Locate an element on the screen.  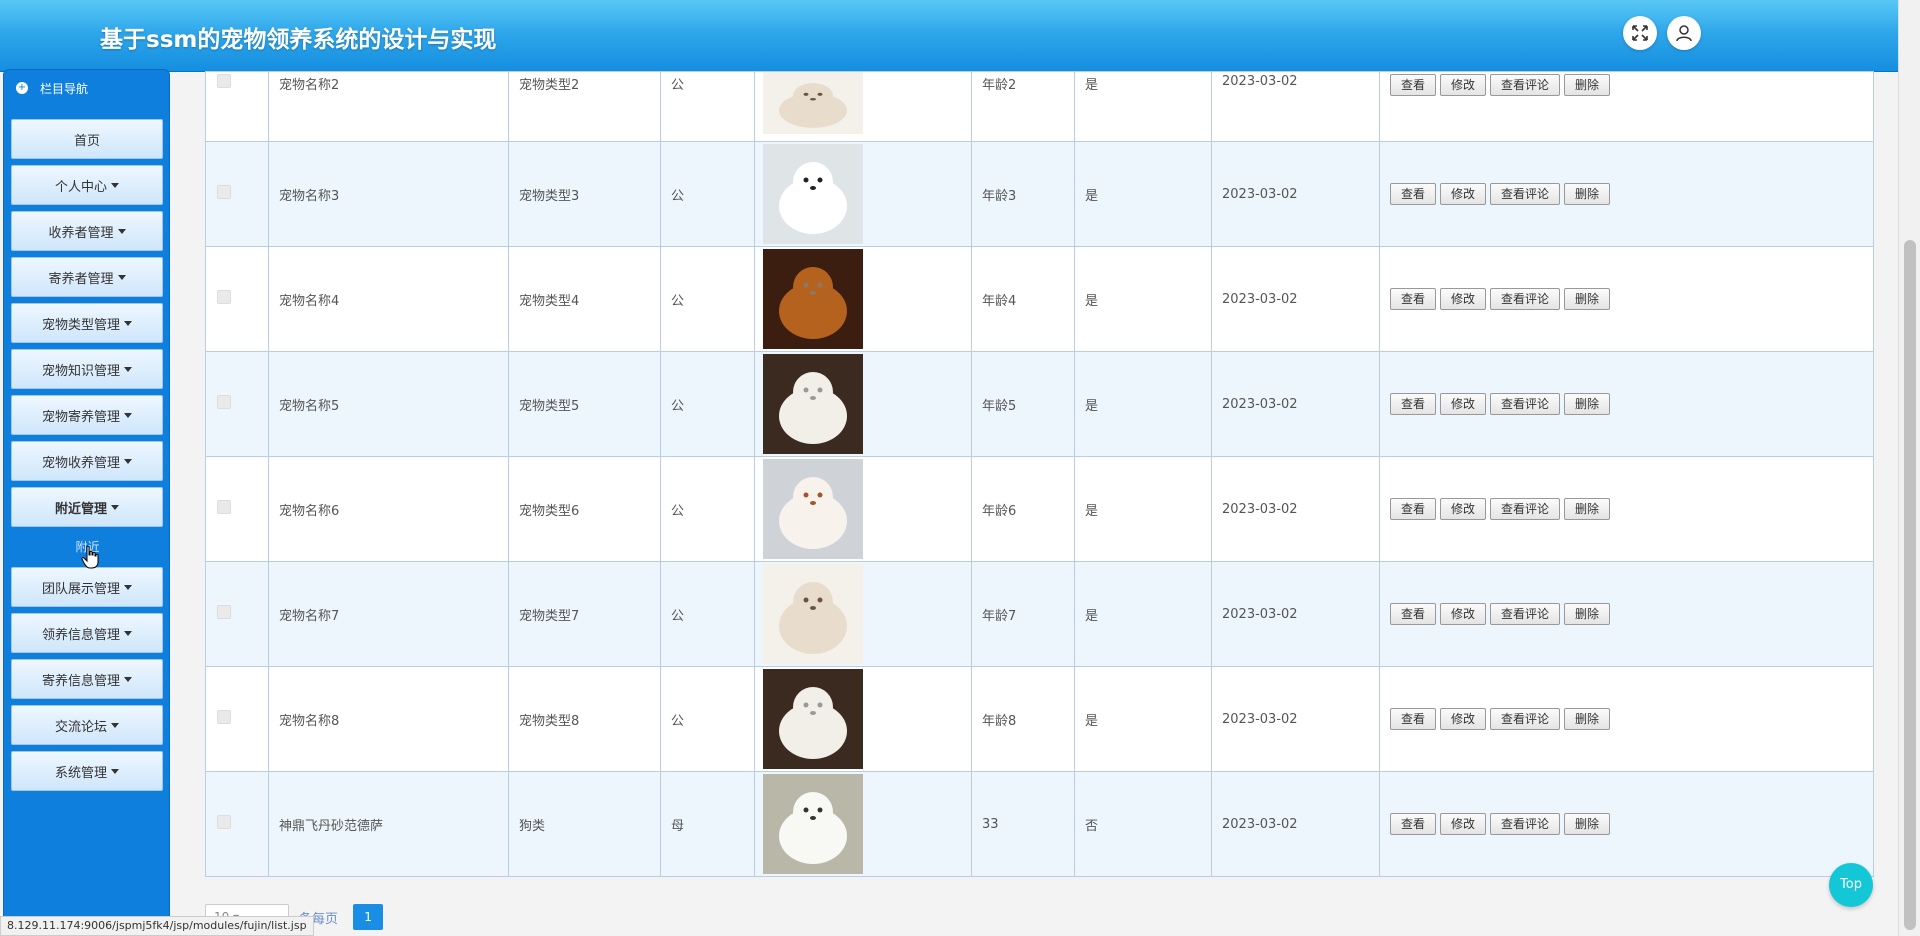
page-scrollbar is located at coordinates (1909, 468).